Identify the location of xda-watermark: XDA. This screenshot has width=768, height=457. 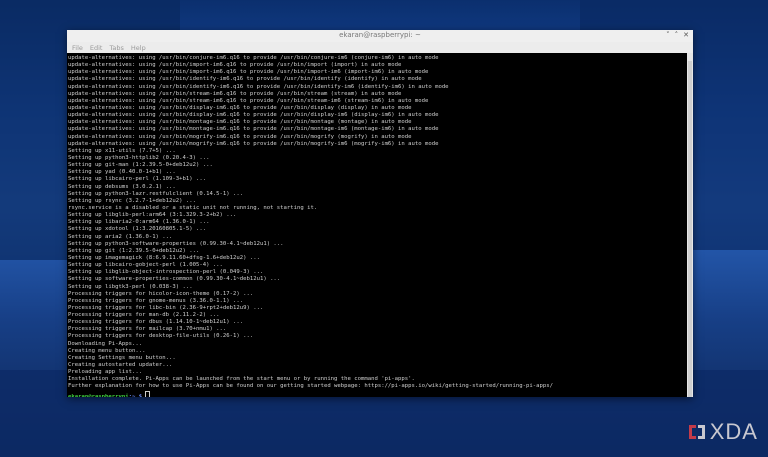
(722, 432).